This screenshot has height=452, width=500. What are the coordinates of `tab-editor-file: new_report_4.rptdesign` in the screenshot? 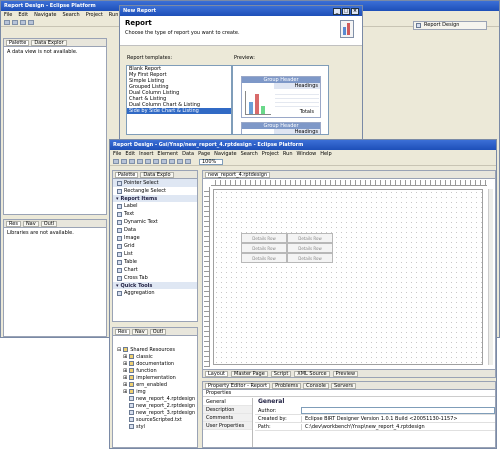 It's located at (238, 174).